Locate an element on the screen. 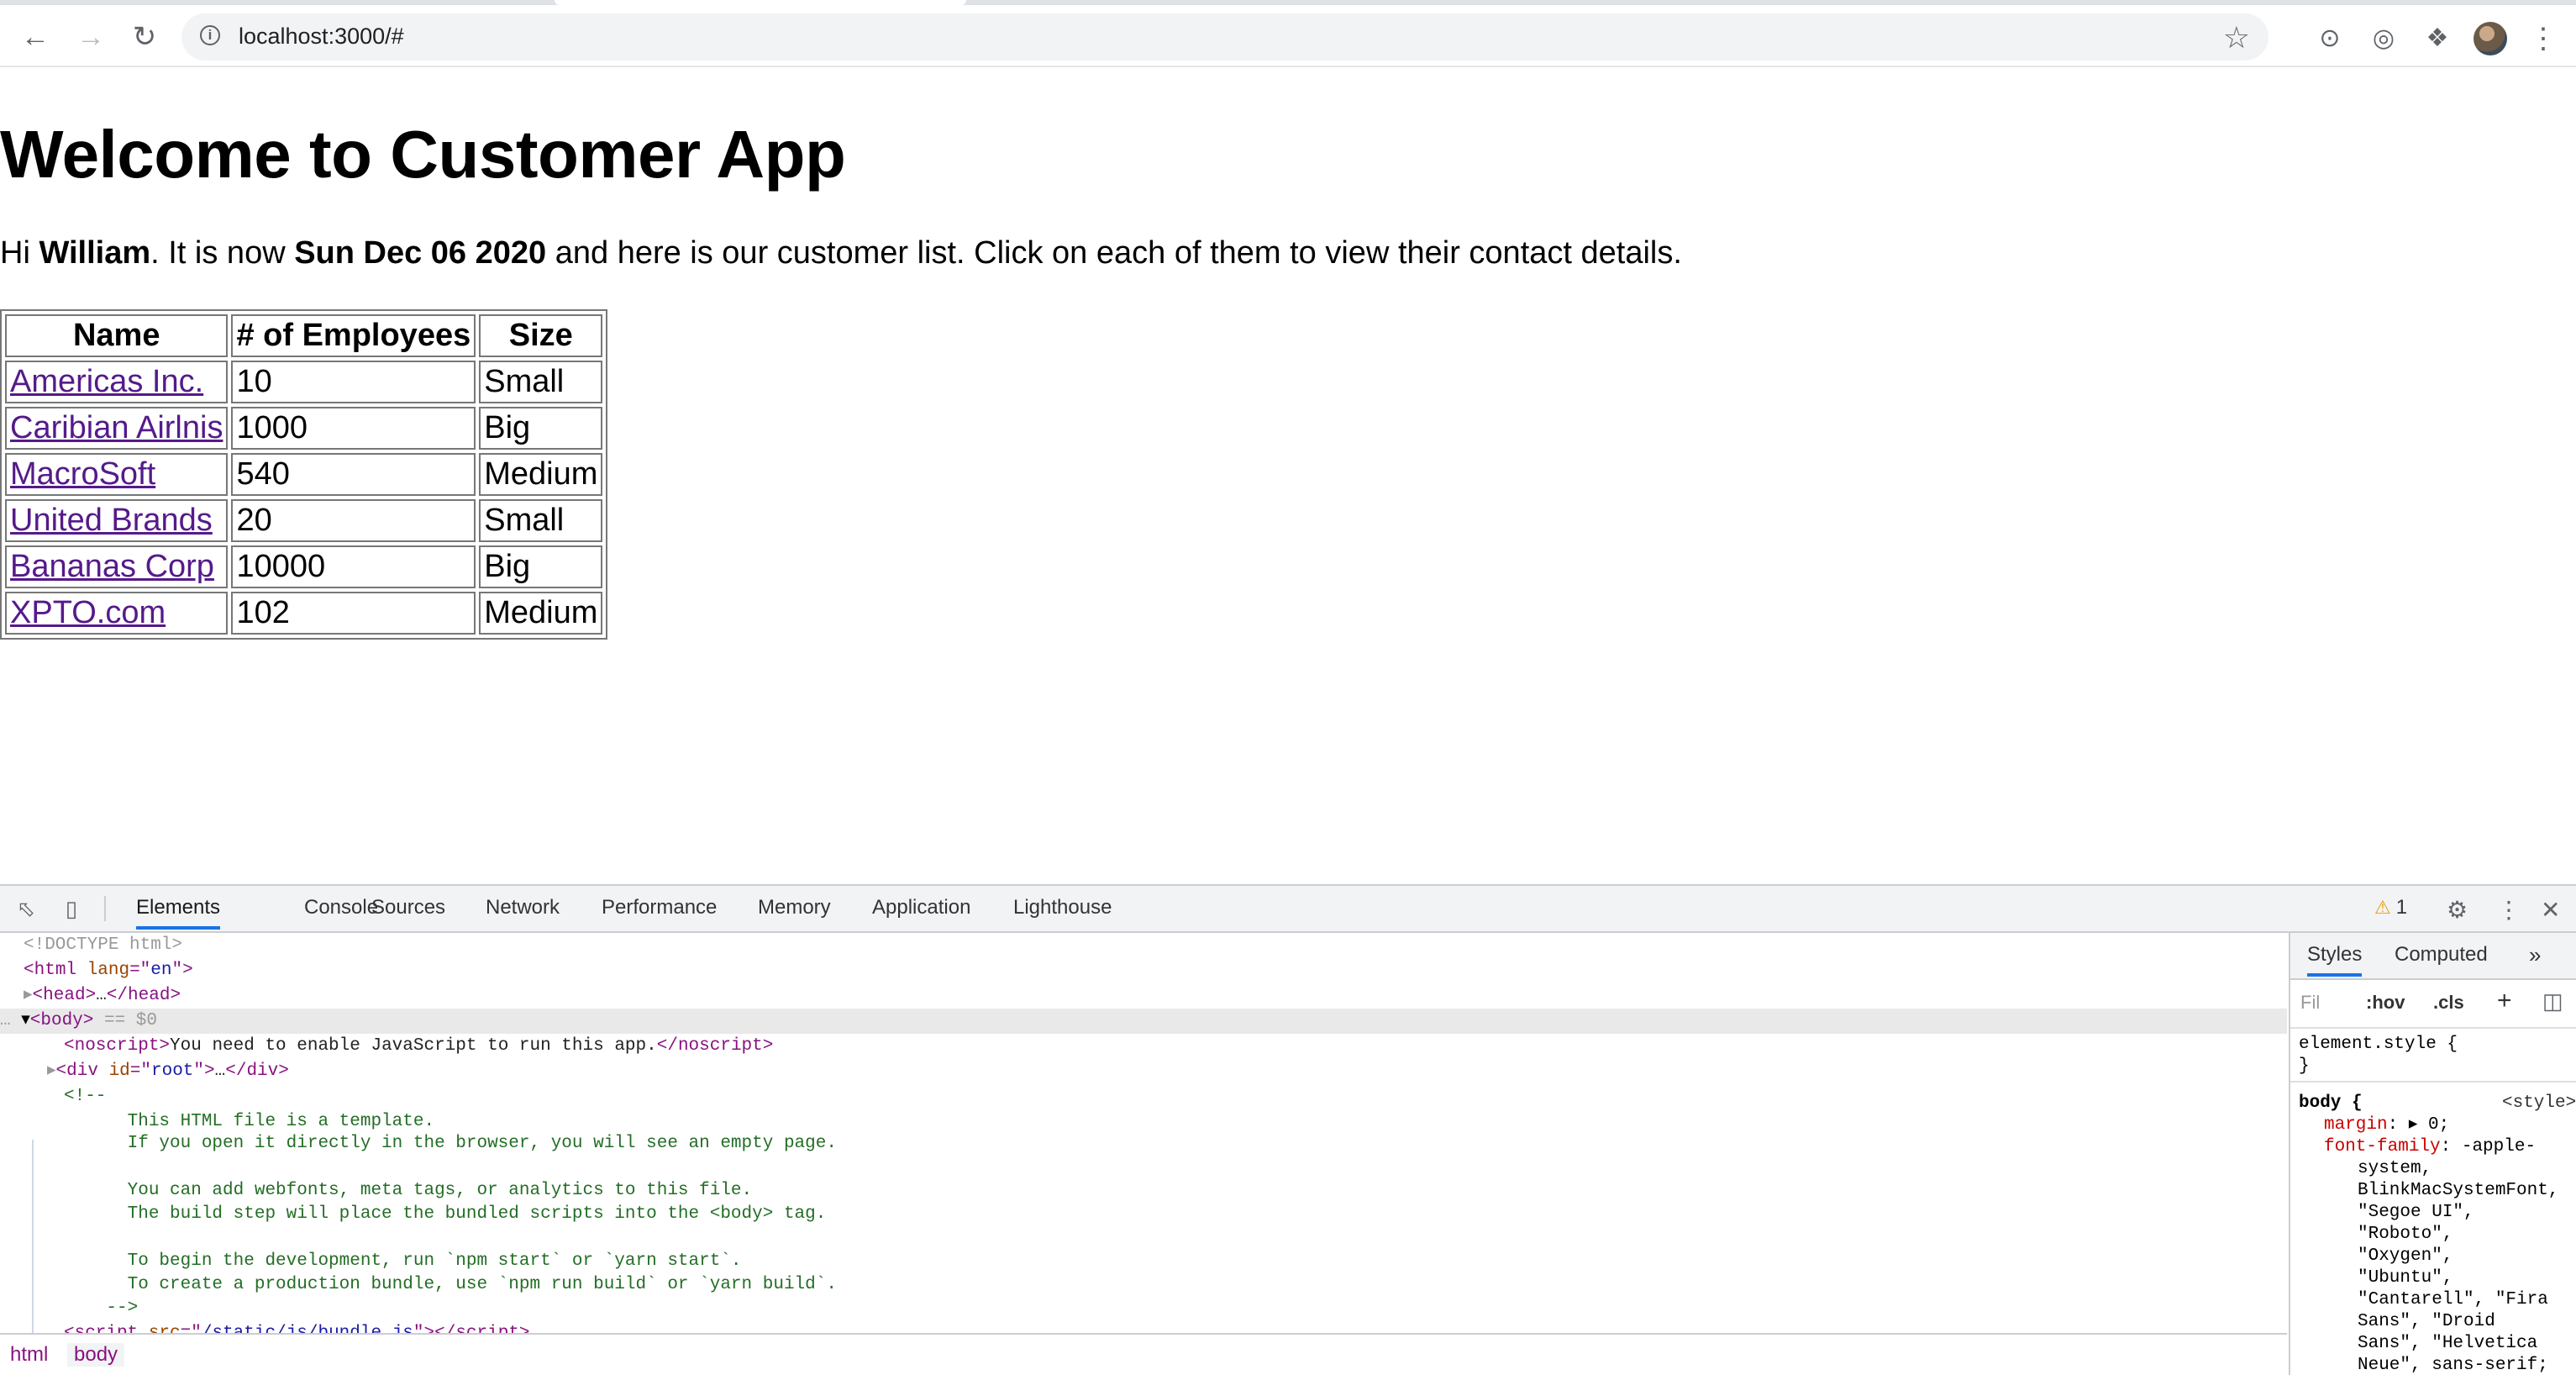 The image size is (2576, 1375). column-header-employees: # of Employees is located at coordinates (353, 336).